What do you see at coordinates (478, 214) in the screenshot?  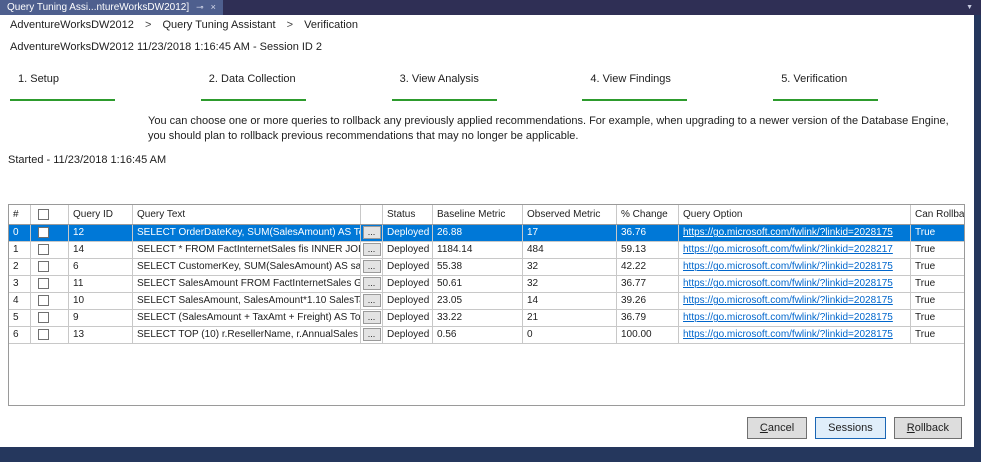 I see `column-header-baseline_metric: Baseline Metric` at bounding box center [478, 214].